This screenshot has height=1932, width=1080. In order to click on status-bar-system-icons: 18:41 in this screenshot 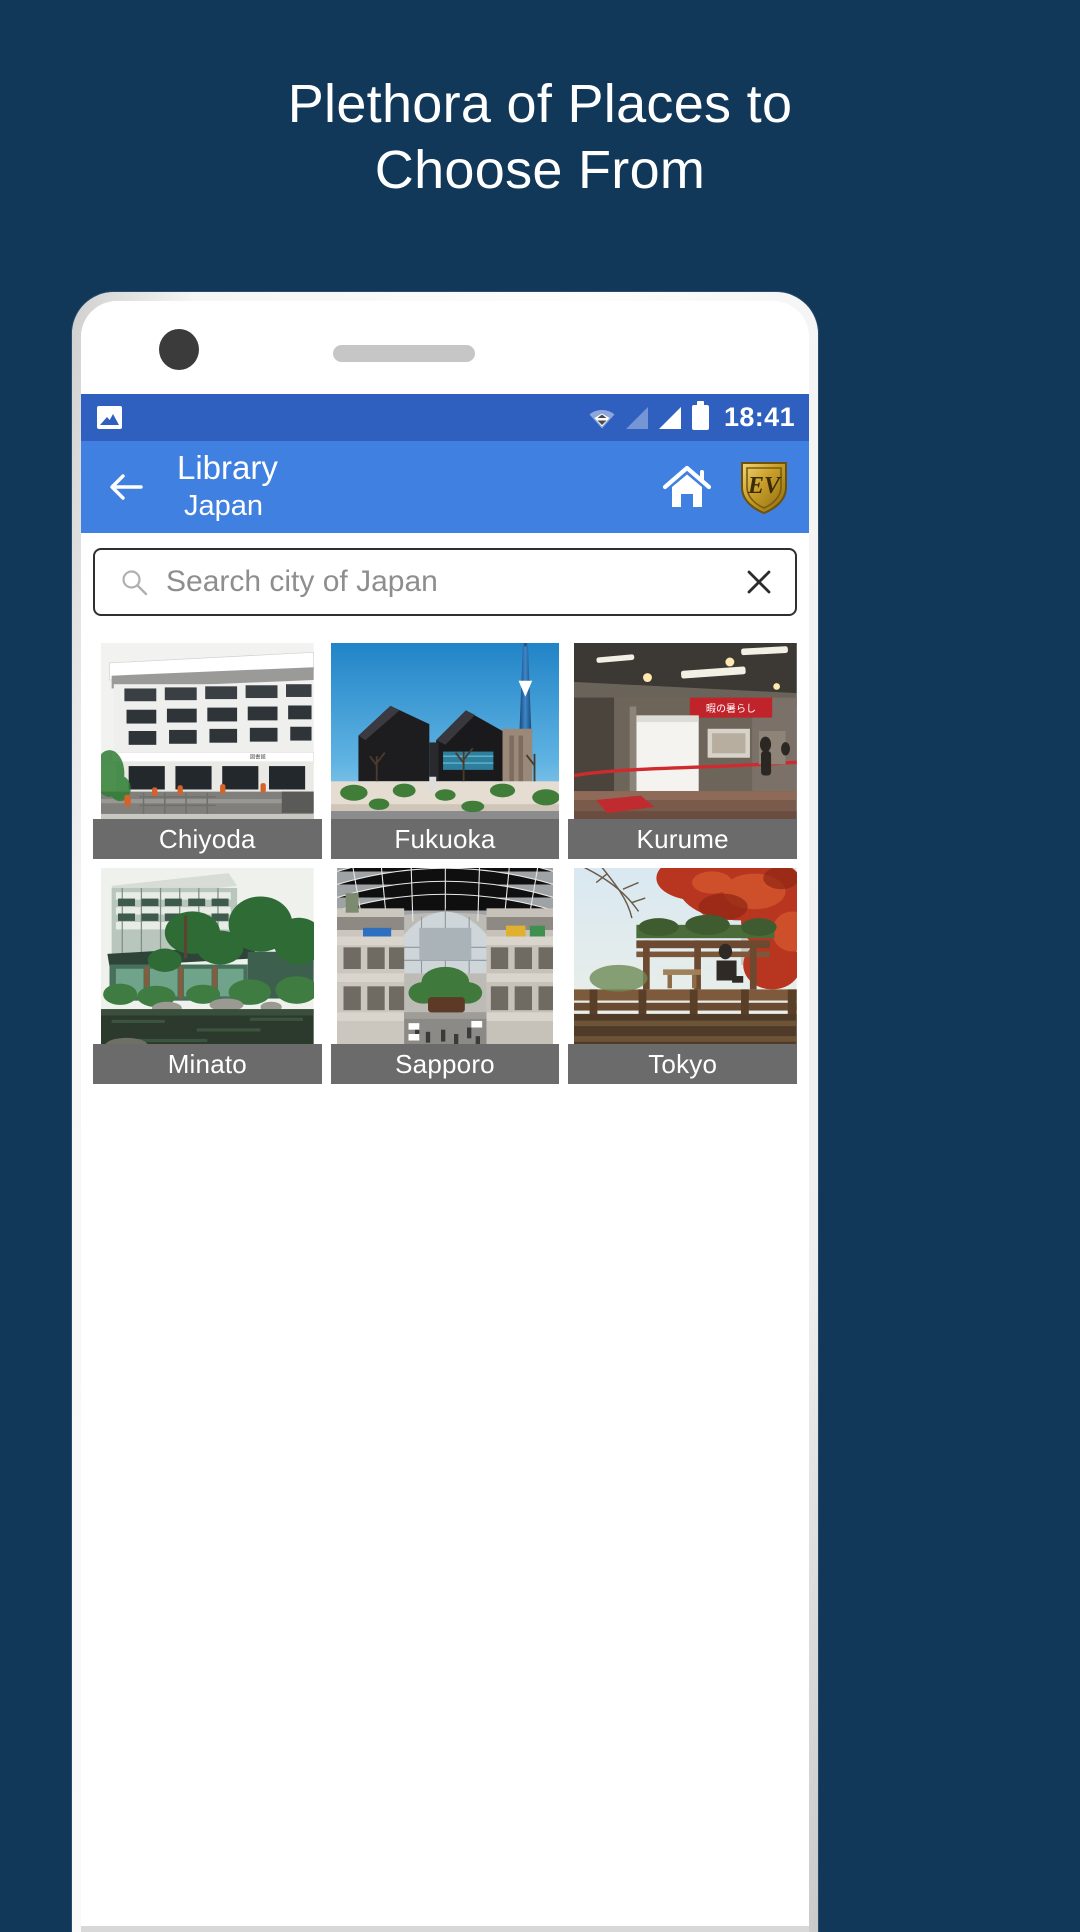, I will do `click(692, 417)`.